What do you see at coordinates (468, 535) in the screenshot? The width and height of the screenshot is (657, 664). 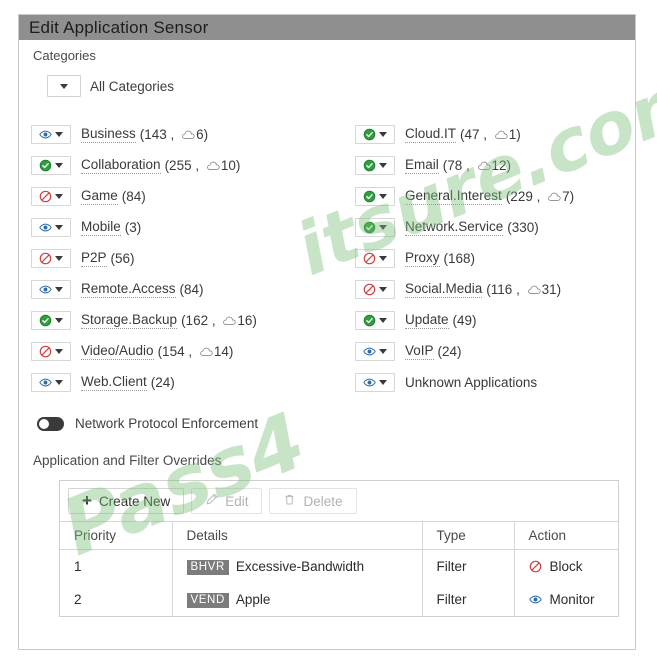 I see `column-header-type: Type` at bounding box center [468, 535].